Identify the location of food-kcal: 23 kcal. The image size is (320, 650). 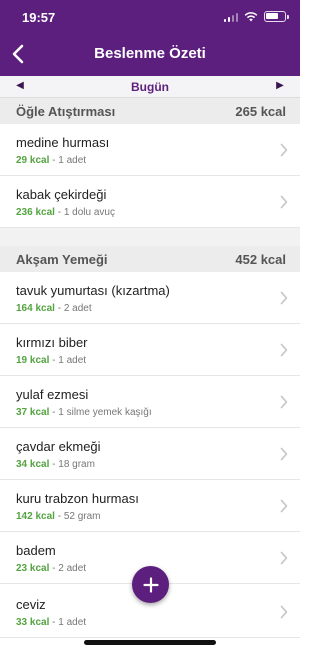
(33, 568).